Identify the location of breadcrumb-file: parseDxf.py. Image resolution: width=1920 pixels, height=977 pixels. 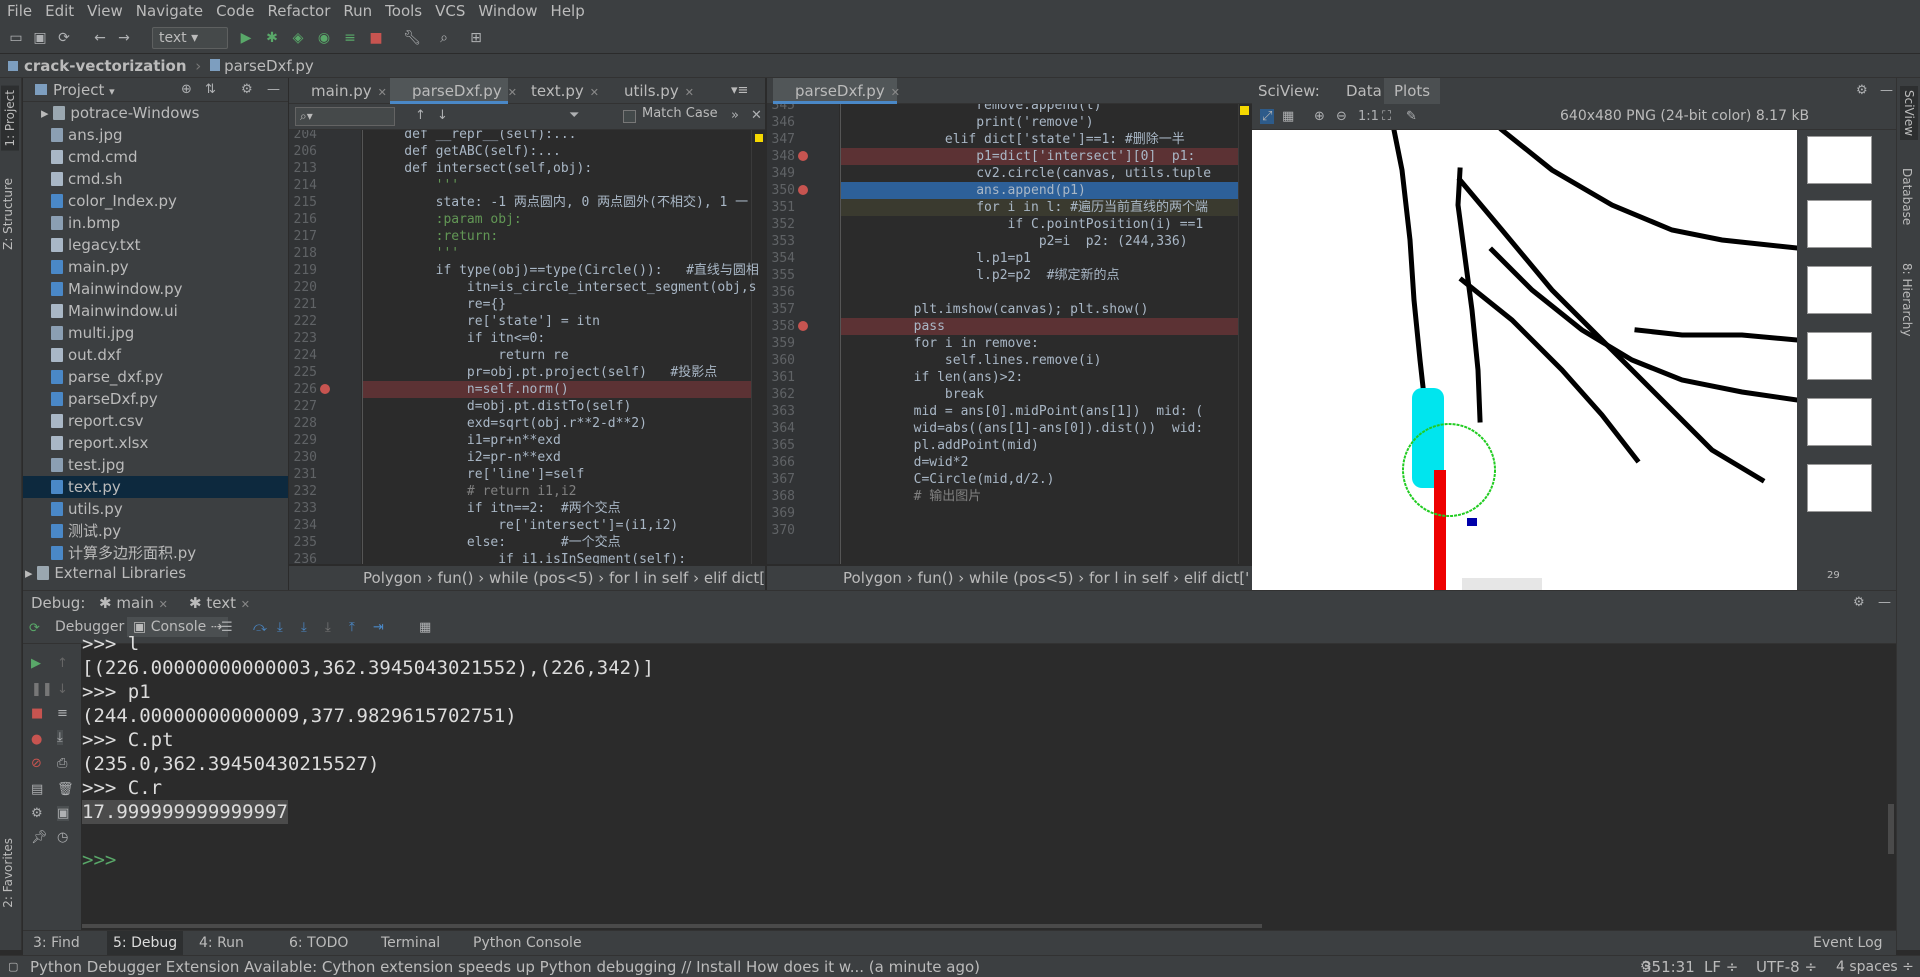
(269, 66).